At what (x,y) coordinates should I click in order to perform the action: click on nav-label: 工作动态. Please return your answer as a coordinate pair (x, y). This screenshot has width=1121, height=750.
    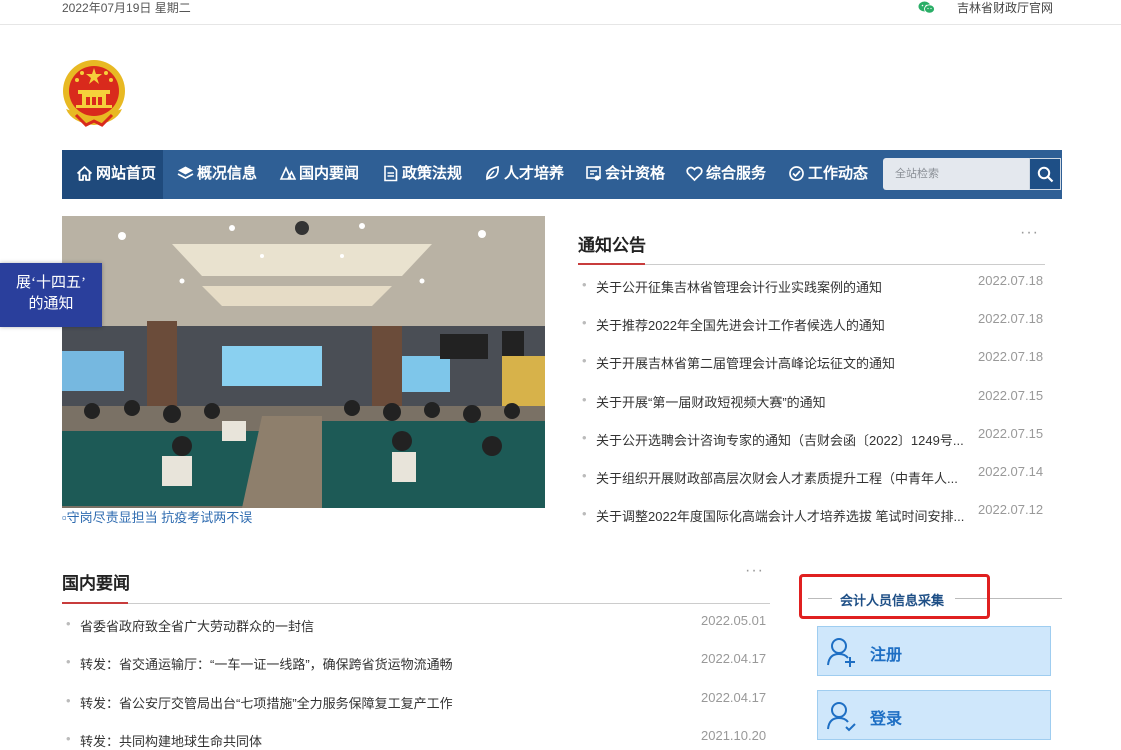
    Looking at the image, I should click on (838, 173).